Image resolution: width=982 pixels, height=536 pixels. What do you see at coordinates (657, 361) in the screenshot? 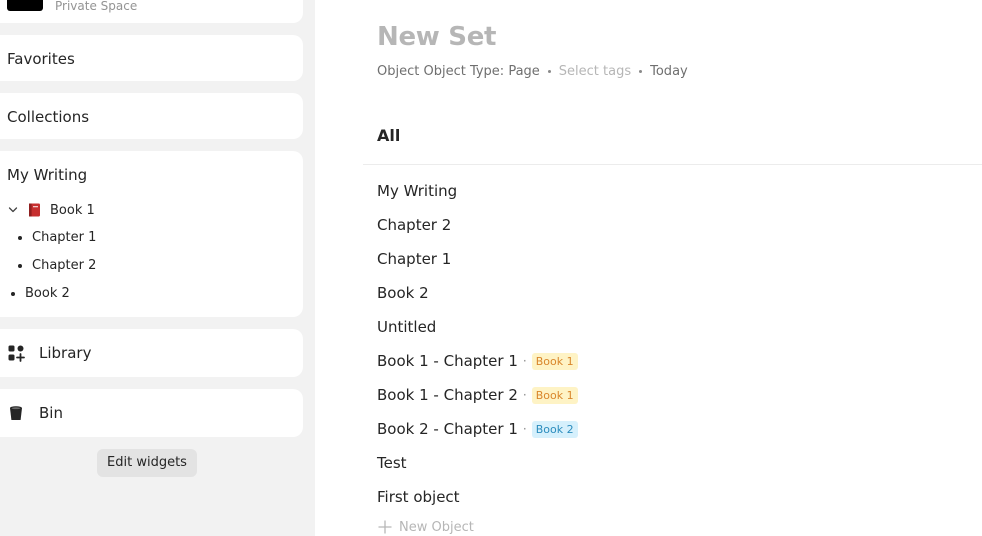
I see `list-item: Book 1 - Chapter 1 · Book 1` at bounding box center [657, 361].